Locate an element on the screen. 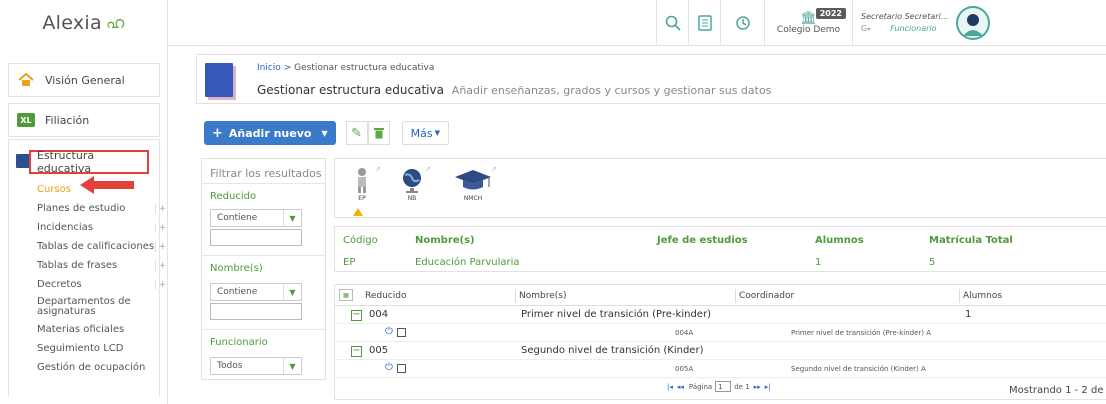 This screenshot has width=1106, height=404. structure-icon is located at coordinates (219, 80).